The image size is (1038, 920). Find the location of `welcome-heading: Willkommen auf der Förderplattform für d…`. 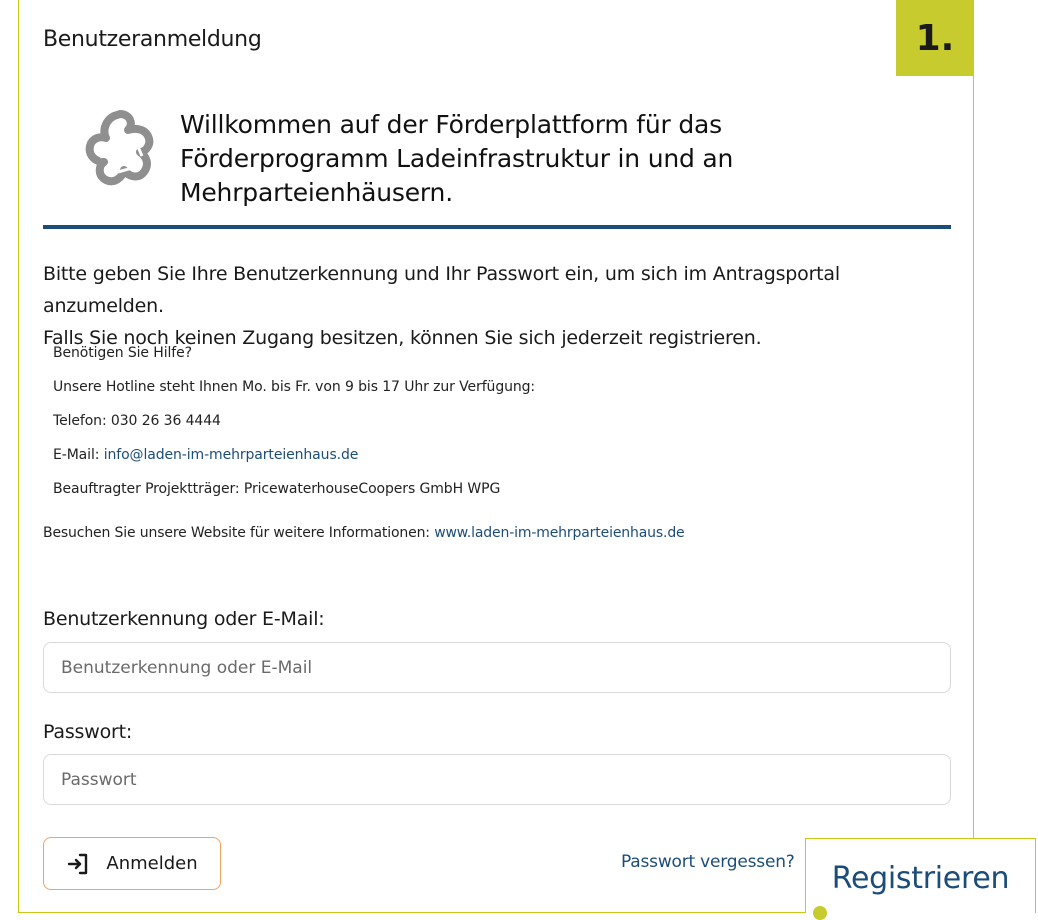

welcome-heading: Willkommen auf der Förderplattform für d… is located at coordinates (460, 159).